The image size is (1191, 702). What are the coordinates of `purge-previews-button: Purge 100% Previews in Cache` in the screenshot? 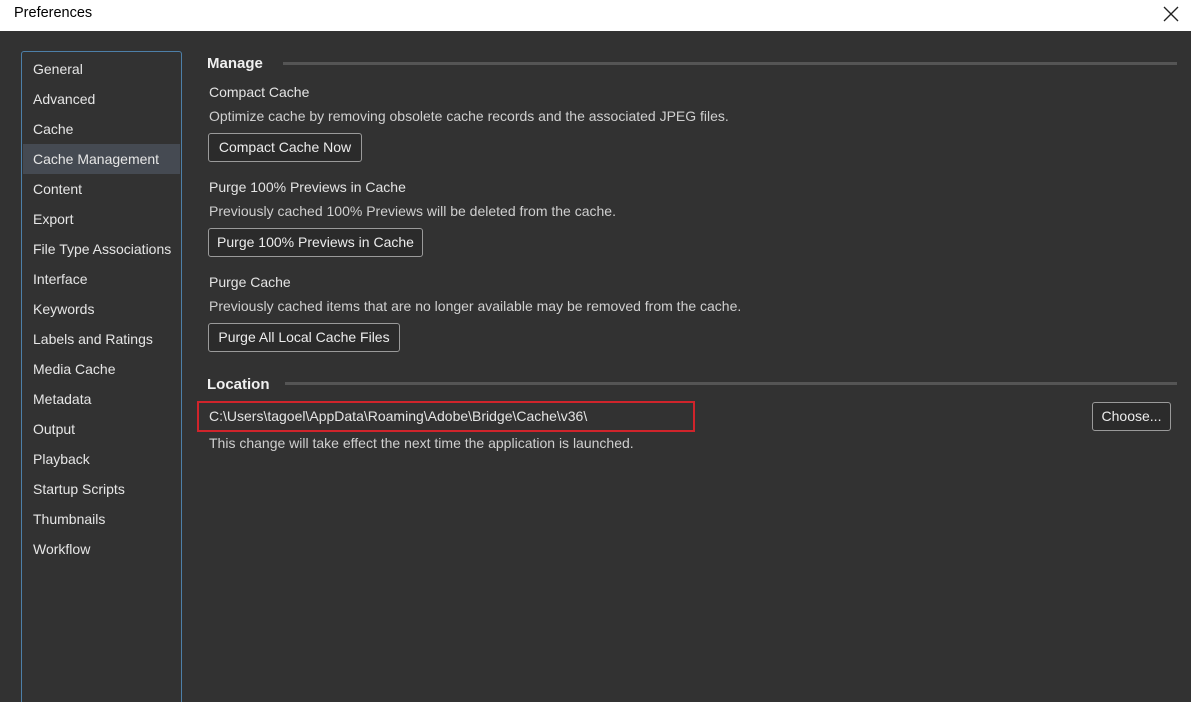 It's located at (315, 242).